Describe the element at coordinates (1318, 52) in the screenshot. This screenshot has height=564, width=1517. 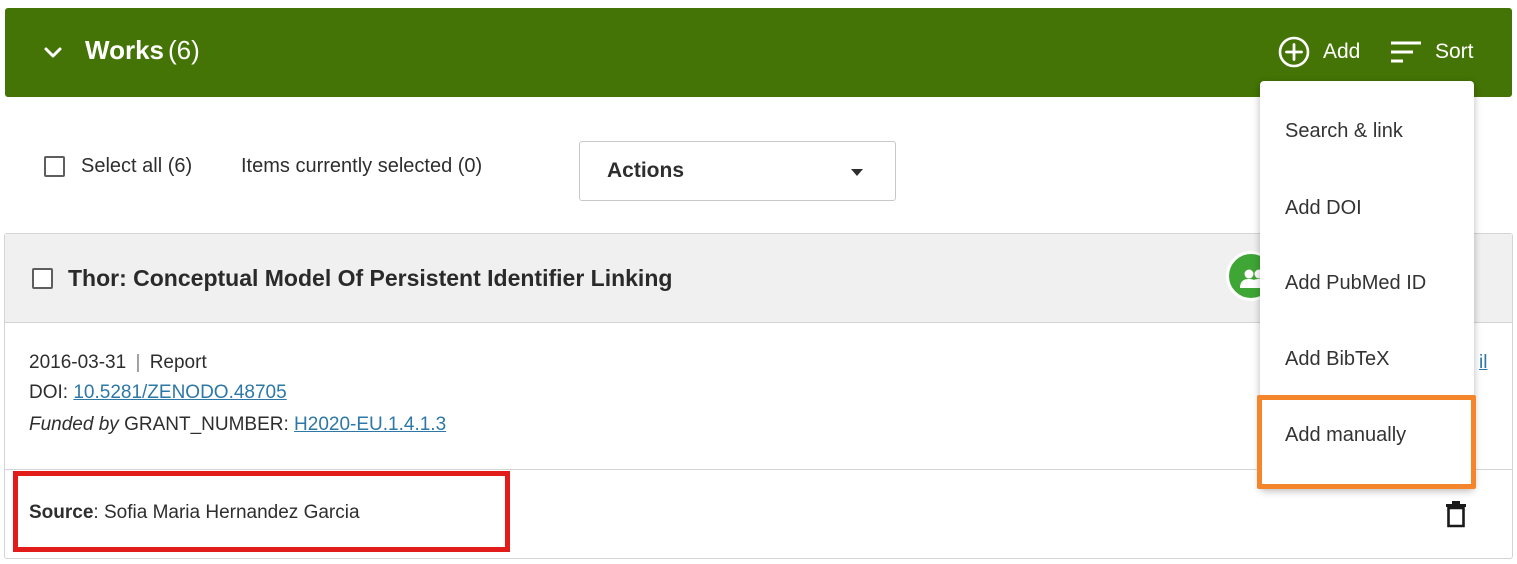
I see `add-button: Add` at that location.